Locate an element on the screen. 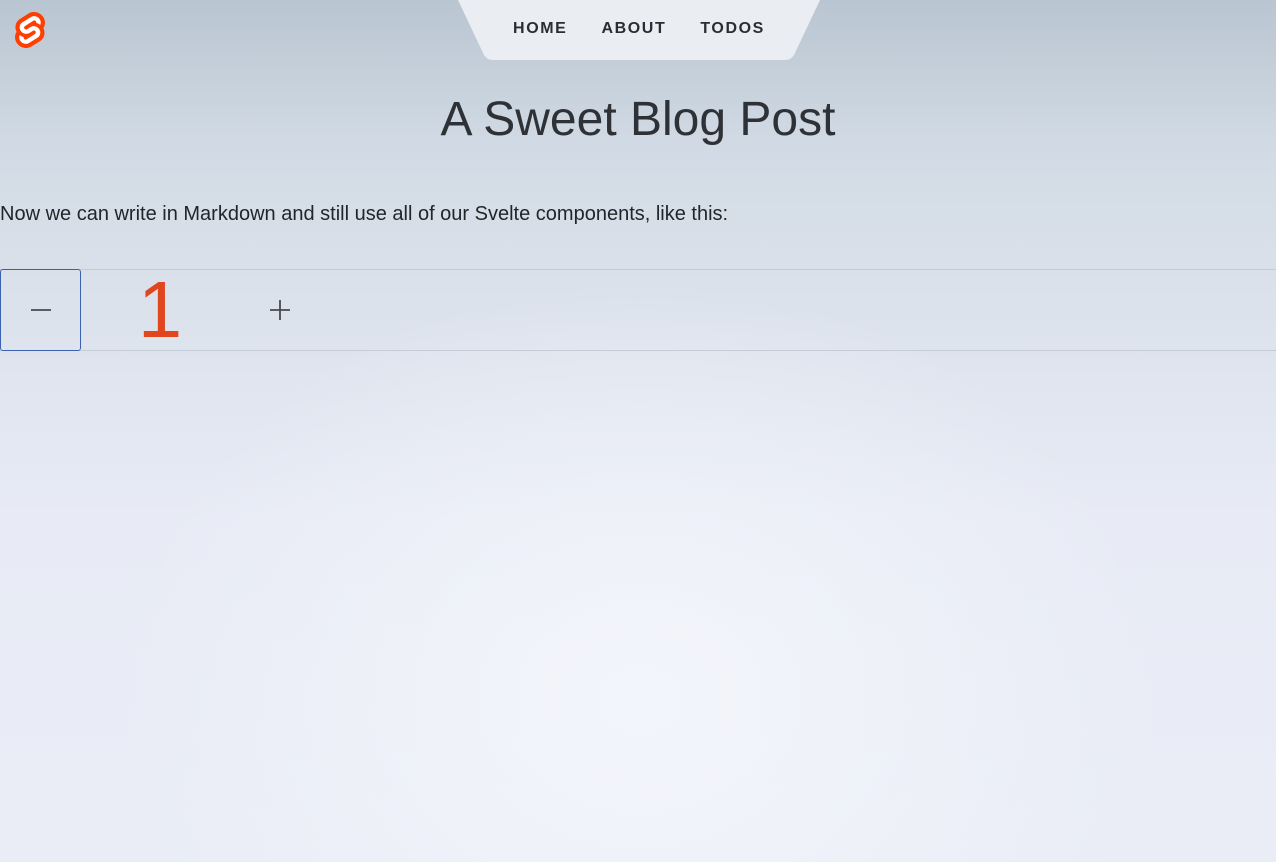 This screenshot has width=1276, height=862. site-header: HOME ABOUT TODOS is located at coordinates (638, 30).